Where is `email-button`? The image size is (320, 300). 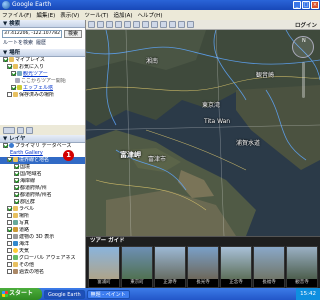
email-button is located at coordinates (181, 24).